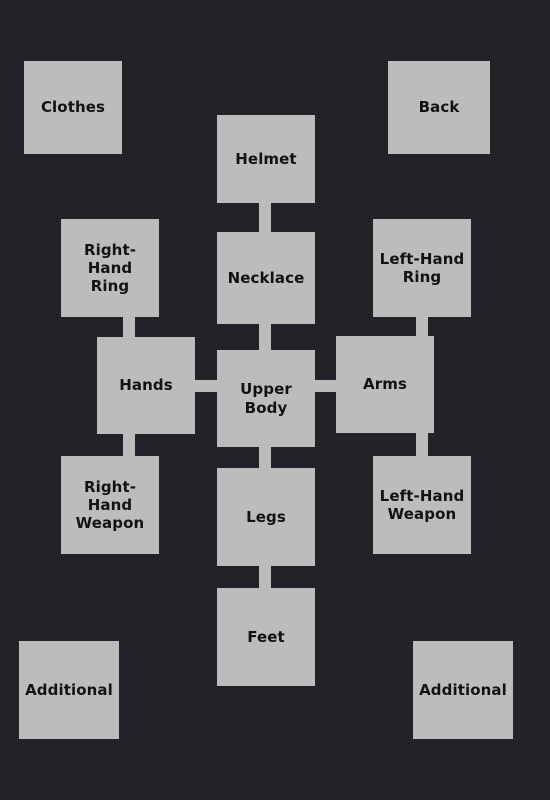 This screenshot has height=800, width=550. I want to click on slot-hands: Hands, so click(146, 385).